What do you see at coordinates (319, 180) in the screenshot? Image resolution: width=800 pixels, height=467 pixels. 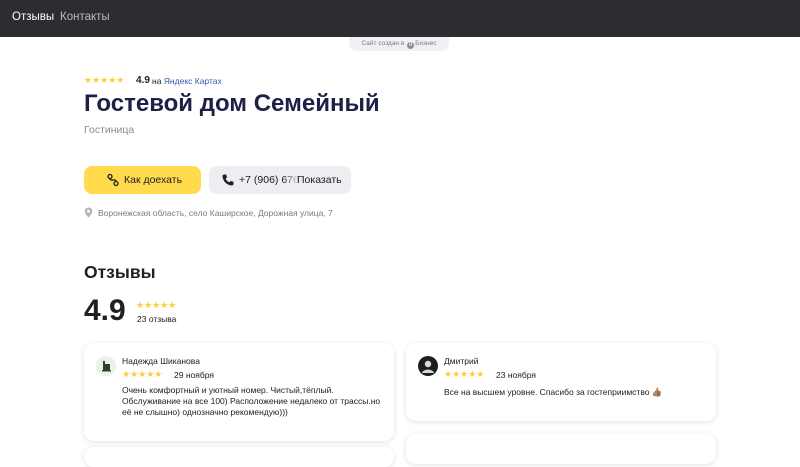 I see `show-phone-label: Показать` at bounding box center [319, 180].